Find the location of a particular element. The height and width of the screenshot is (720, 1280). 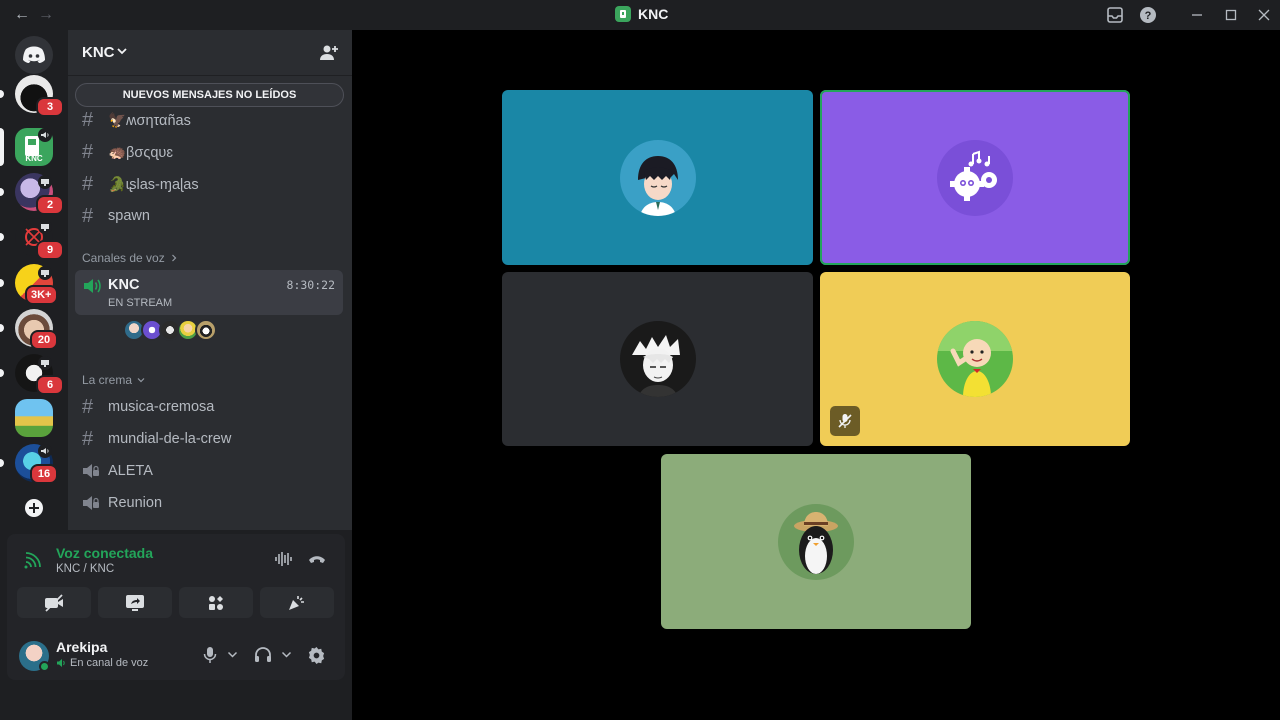

tile-caillou is located at coordinates (975, 359).